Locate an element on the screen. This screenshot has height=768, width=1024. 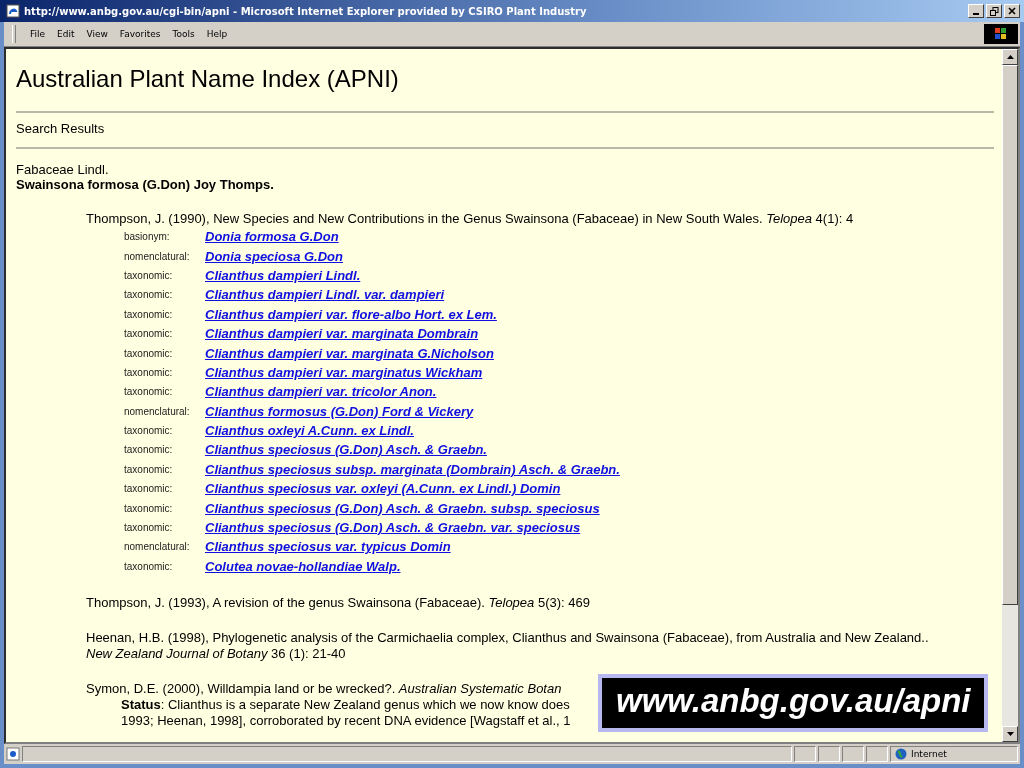
status-note: Status: Clianthus is a separate New Zealand genus which we now know does is located at coordinates (345, 705).